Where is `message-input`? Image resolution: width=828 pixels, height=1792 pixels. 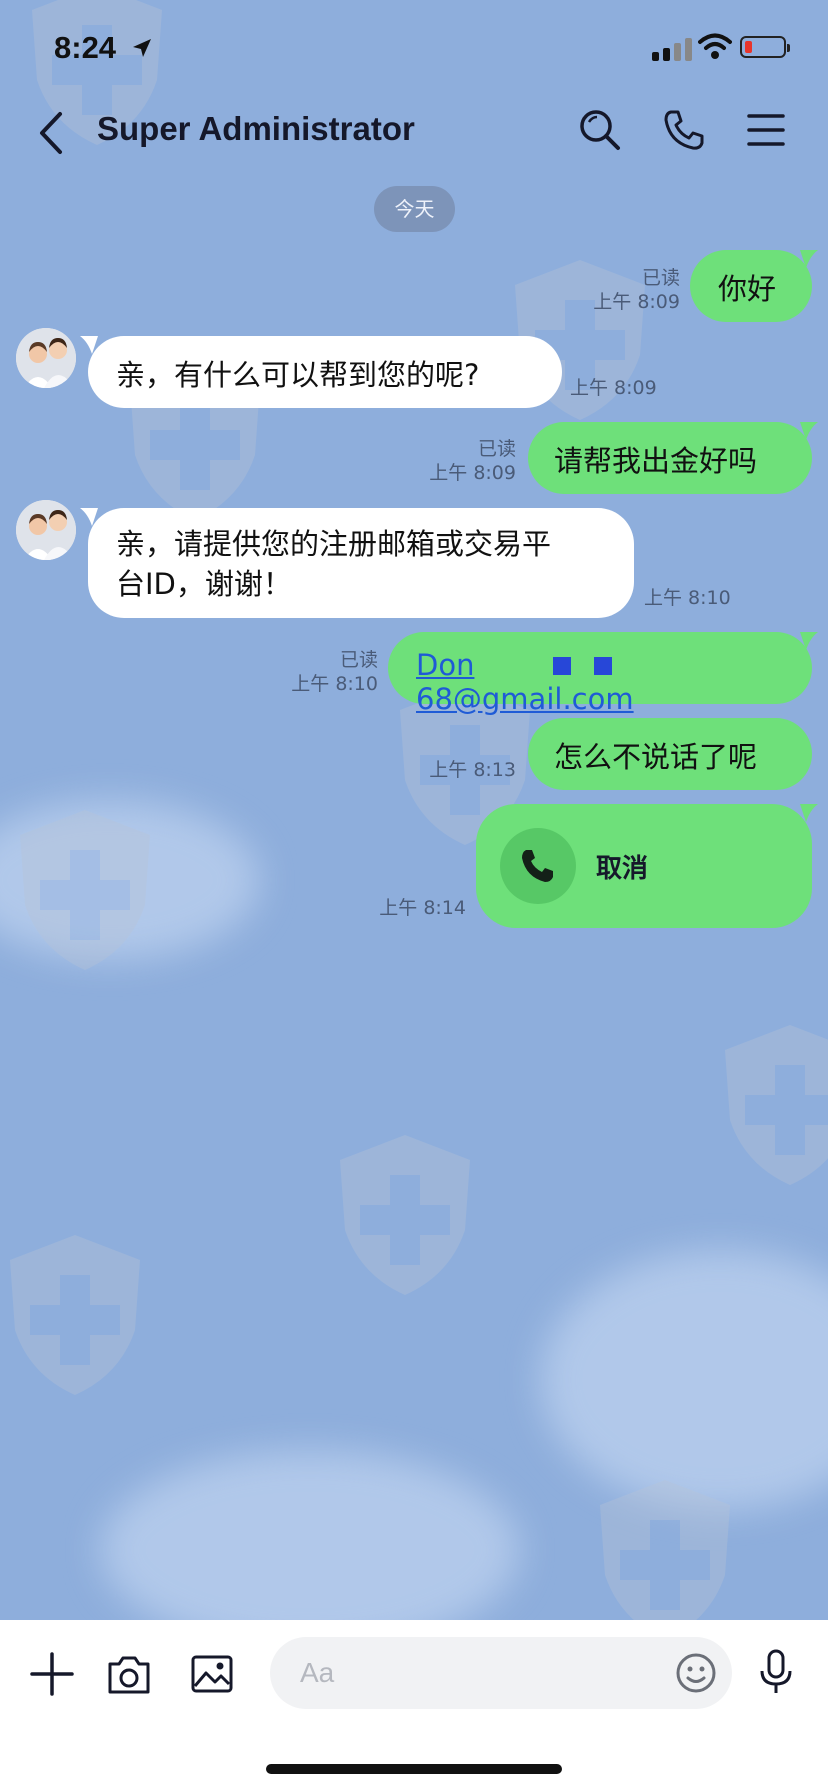 message-input is located at coordinates (501, 1673).